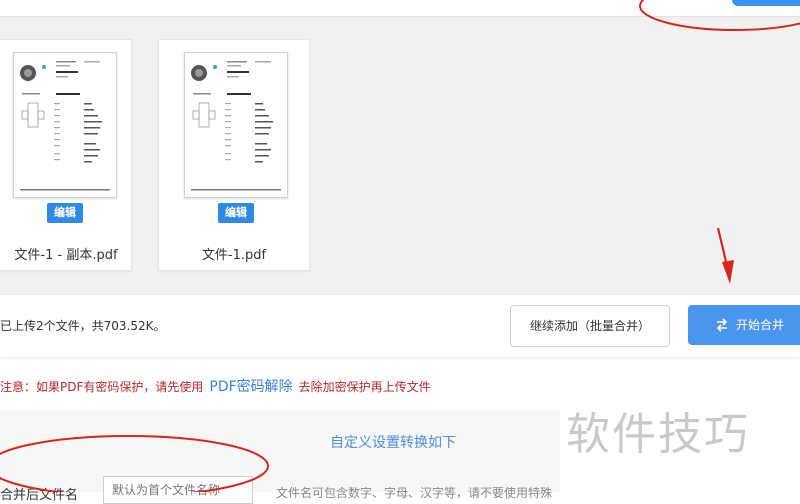  I want to click on filename-input, so click(178, 490).